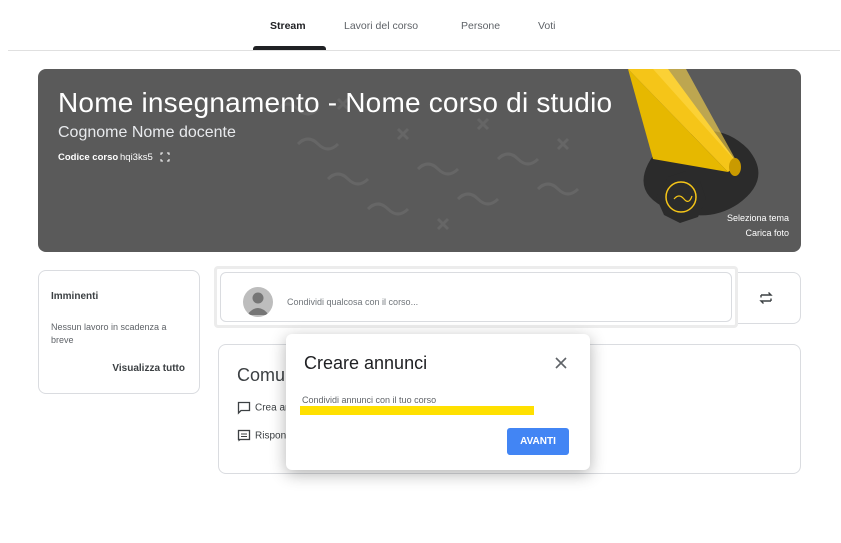 The image size is (841, 543). What do you see at coordinates (335, 102) in the screenshot?
I see `course-title: Nome insegnamento - Nome corso di studio` at bounding box center [335, 102].